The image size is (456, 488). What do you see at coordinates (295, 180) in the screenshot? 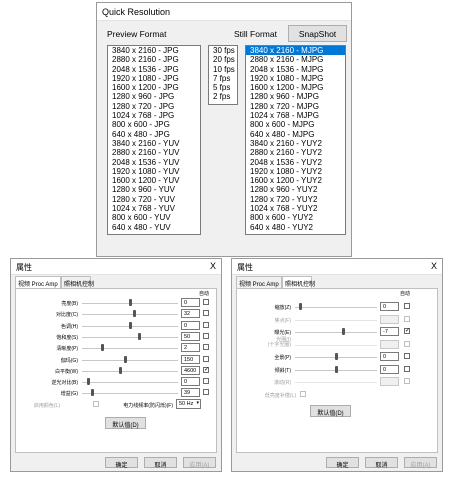
I see `still-format-item: 1600 x 1200 - YUY2` at bounding box center [295, 180].